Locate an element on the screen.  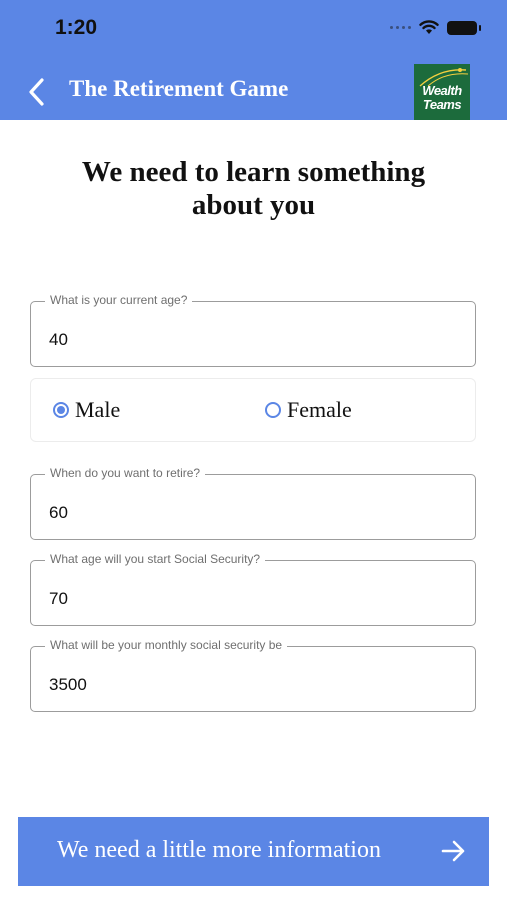
field-label: What age will you start Social Security? is located at coordinates (155, 559).